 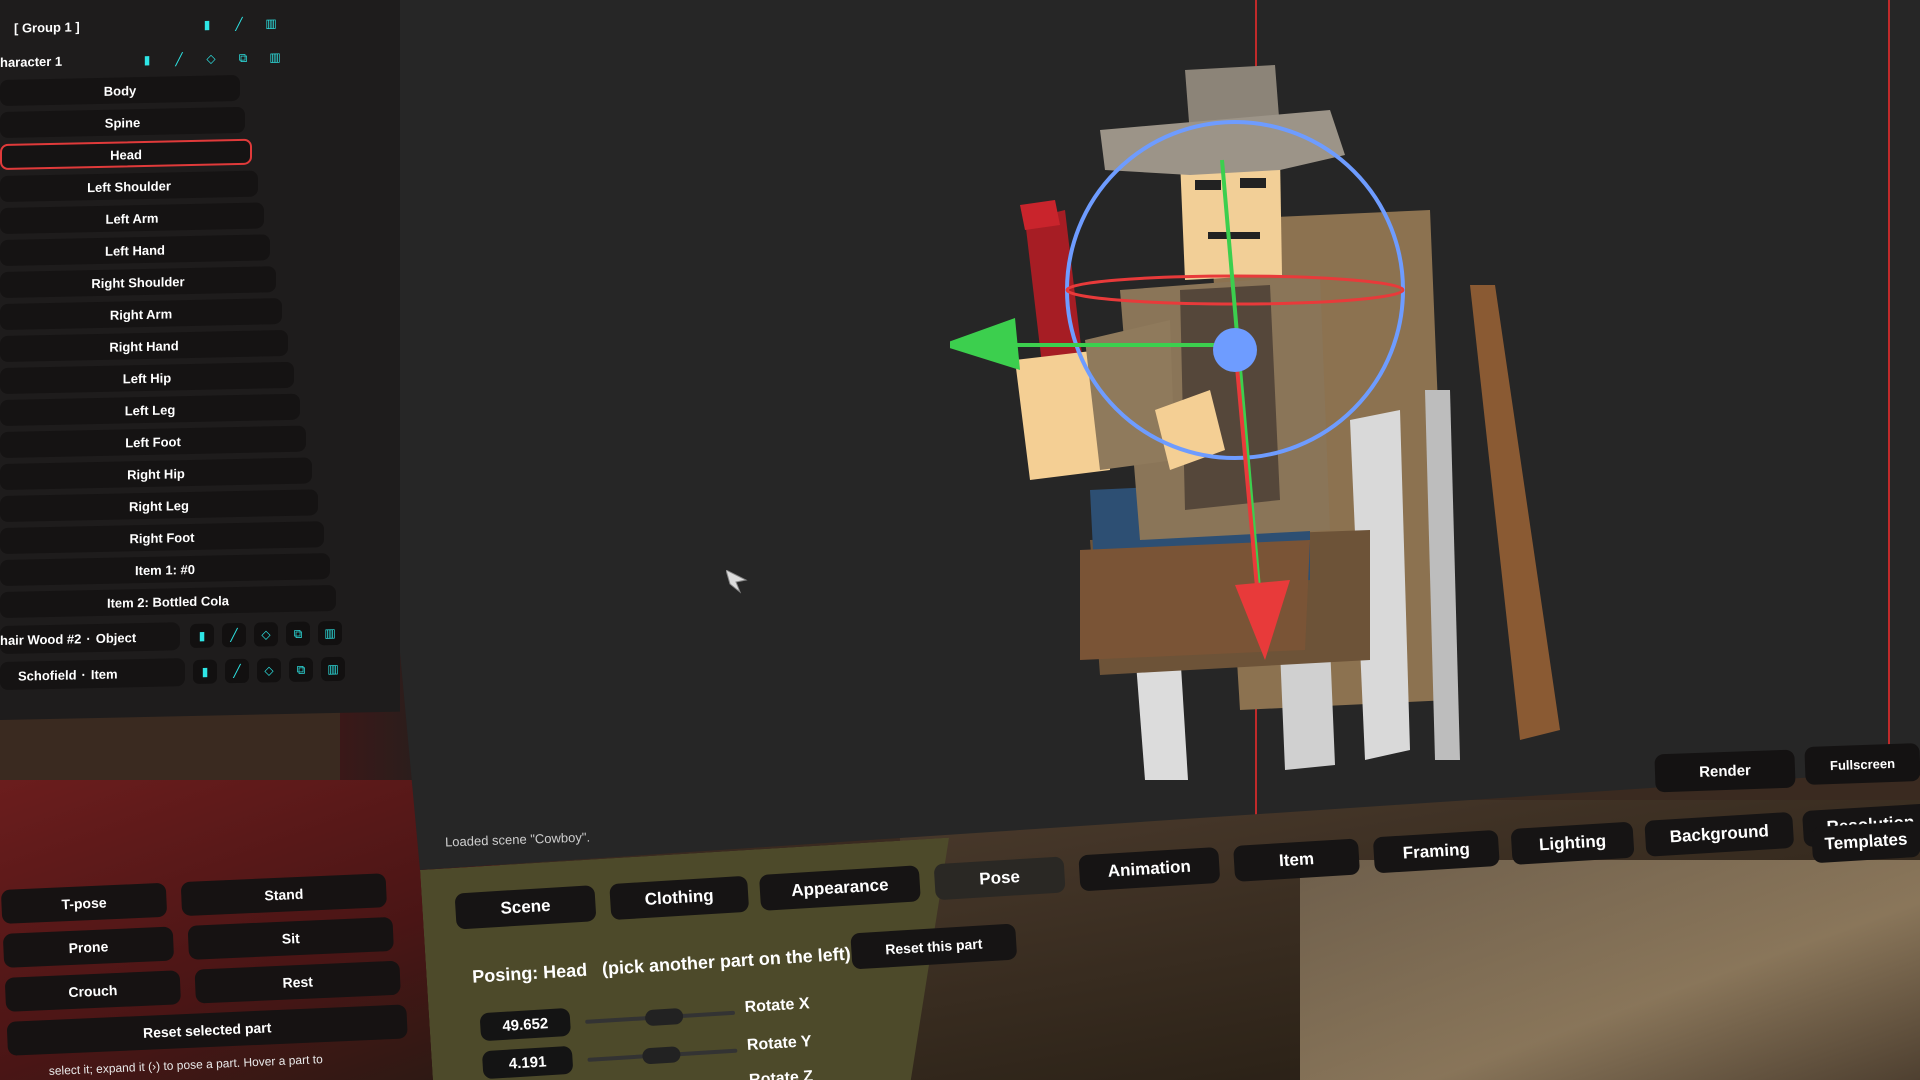 I want to click on cola-cap, so click(x=1040, y=215).